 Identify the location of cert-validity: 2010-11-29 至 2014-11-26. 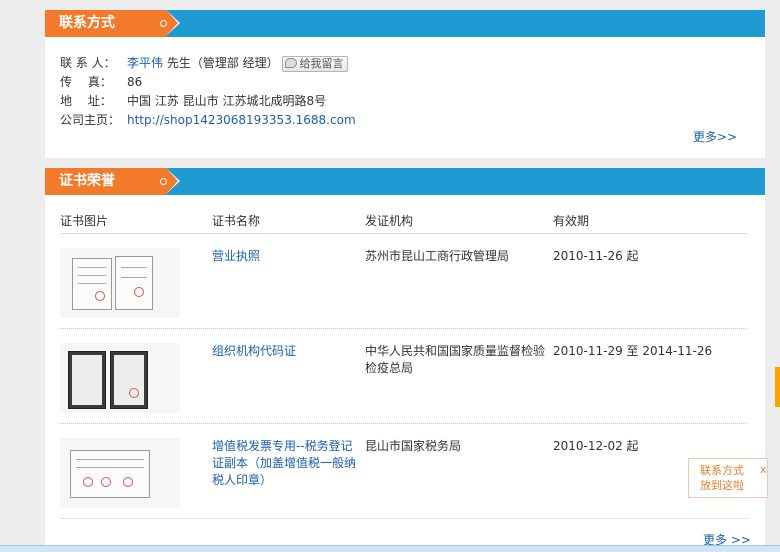
(633, 351).